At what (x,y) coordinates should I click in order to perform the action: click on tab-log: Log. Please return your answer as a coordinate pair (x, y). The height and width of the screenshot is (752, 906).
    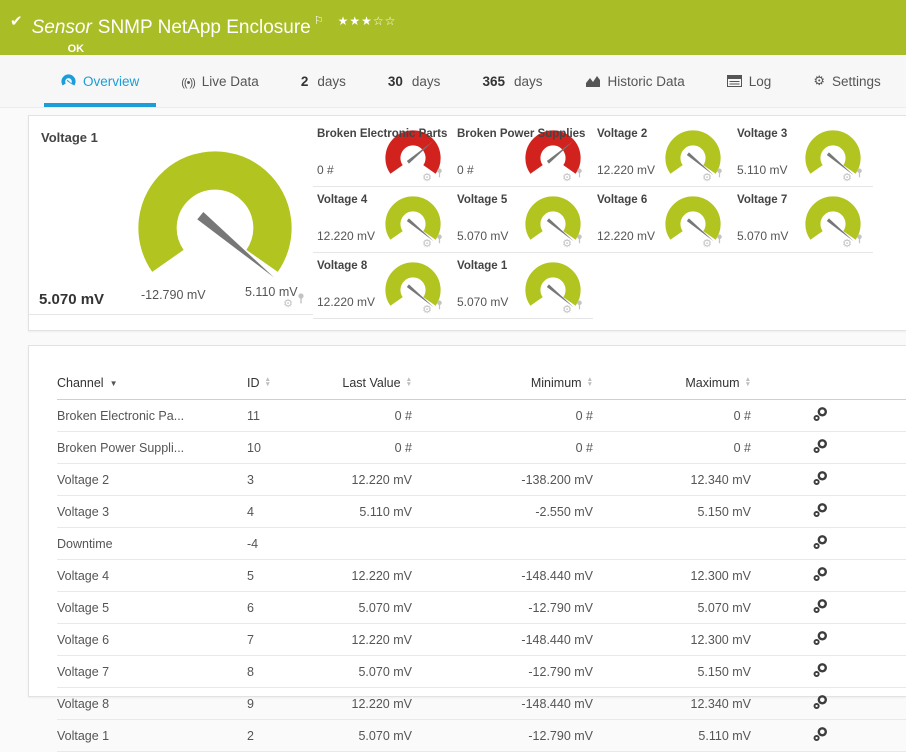
    Looking at the image, I should click on (749, 81).